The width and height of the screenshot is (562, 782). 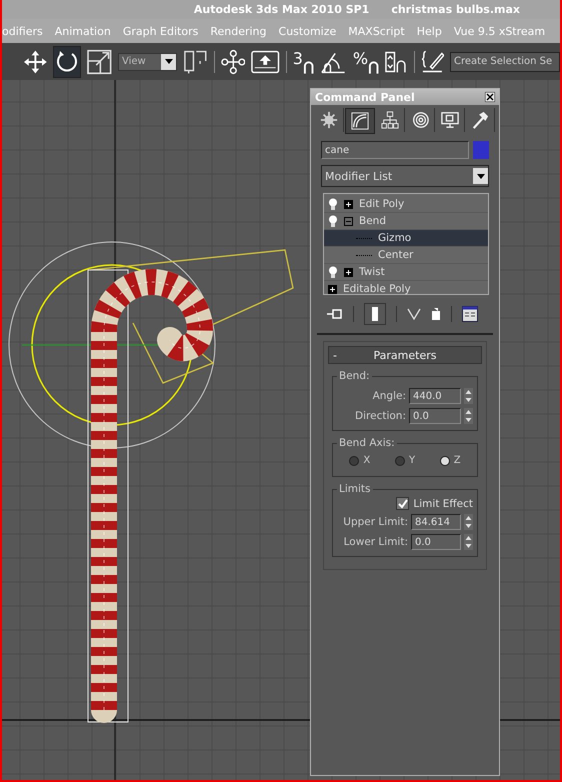 I want to click on field-label: Lower Limit:, so click(x=376, y=542).